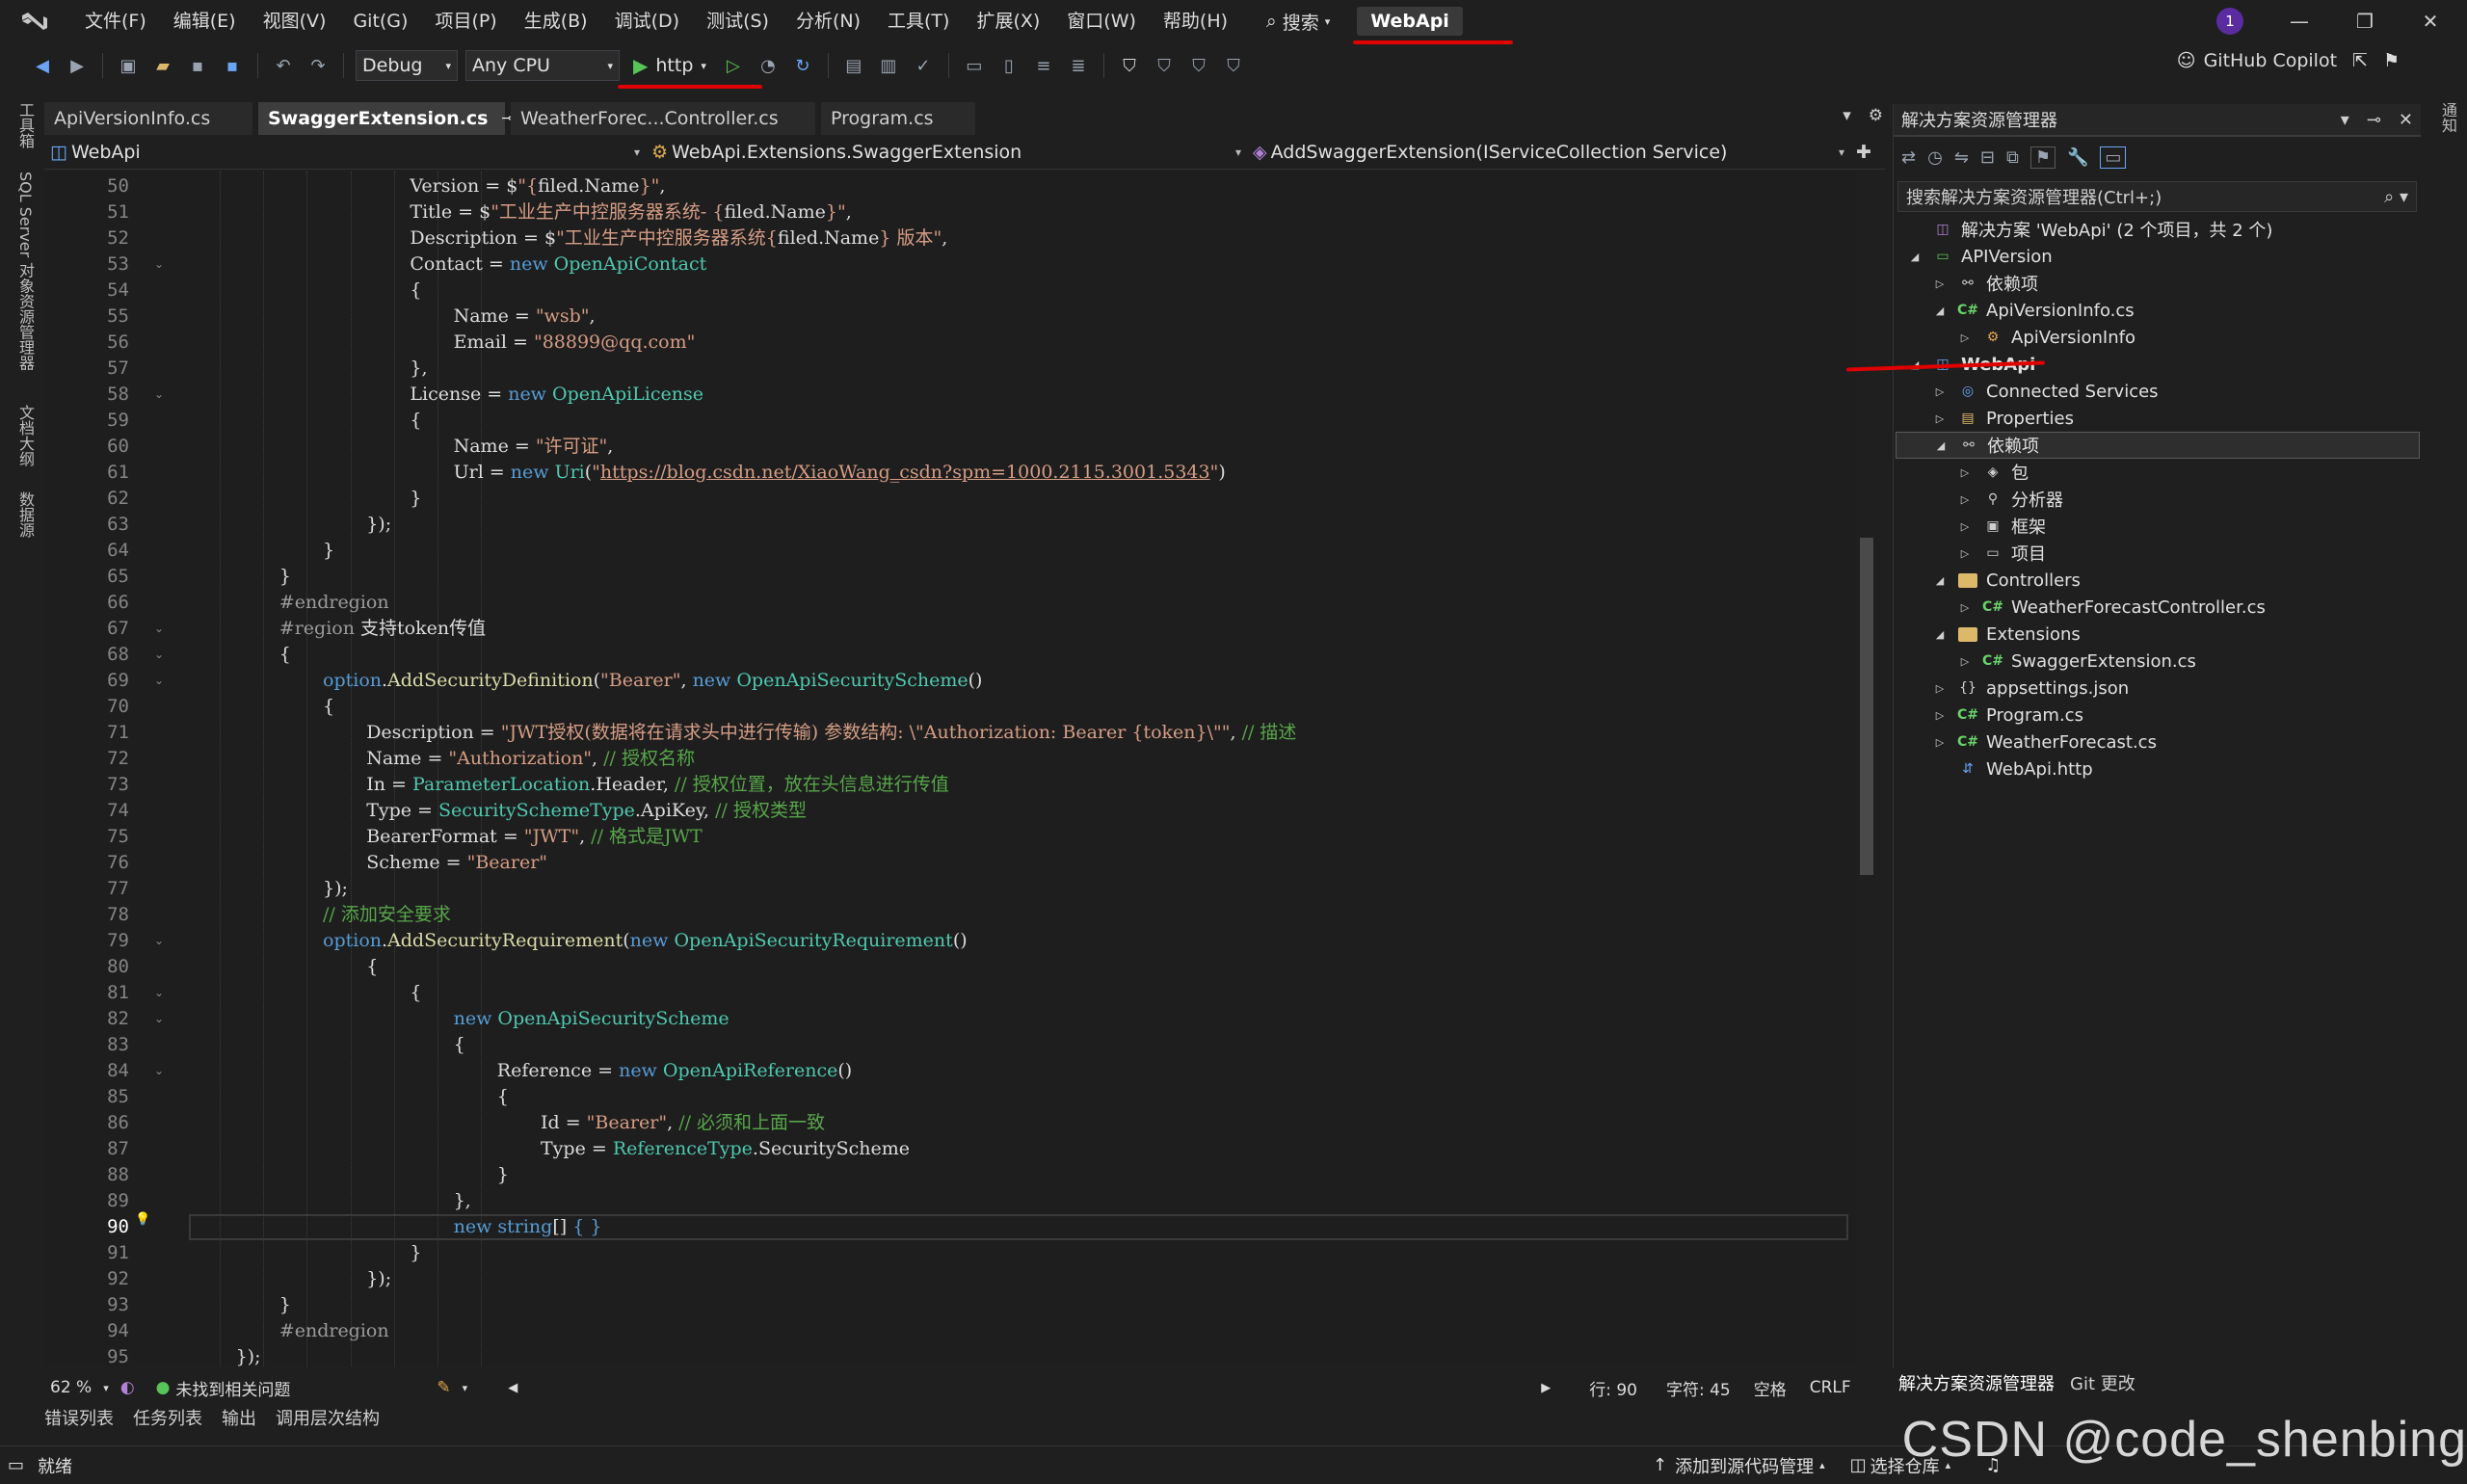 This screenshot has width=2467, height=1484. Describe the element at coordinates (888, 65) in the screenshot. I see `layout-icon: ▥` at that location.